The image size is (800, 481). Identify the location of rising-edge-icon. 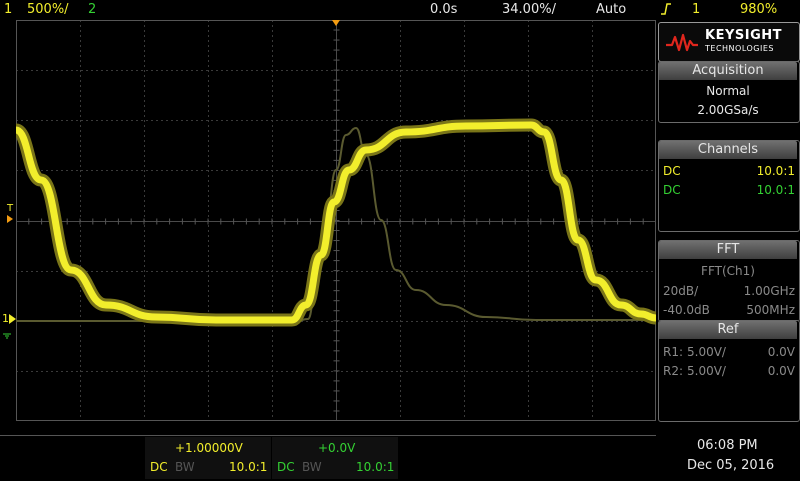
(666, 11).